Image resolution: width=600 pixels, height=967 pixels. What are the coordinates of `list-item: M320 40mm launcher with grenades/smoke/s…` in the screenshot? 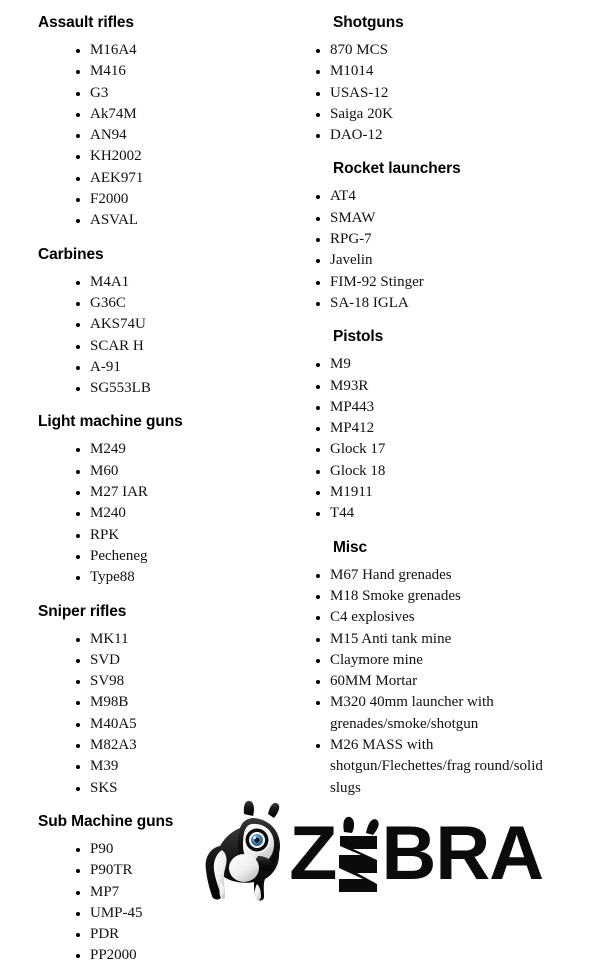 It's located at (444, 713).